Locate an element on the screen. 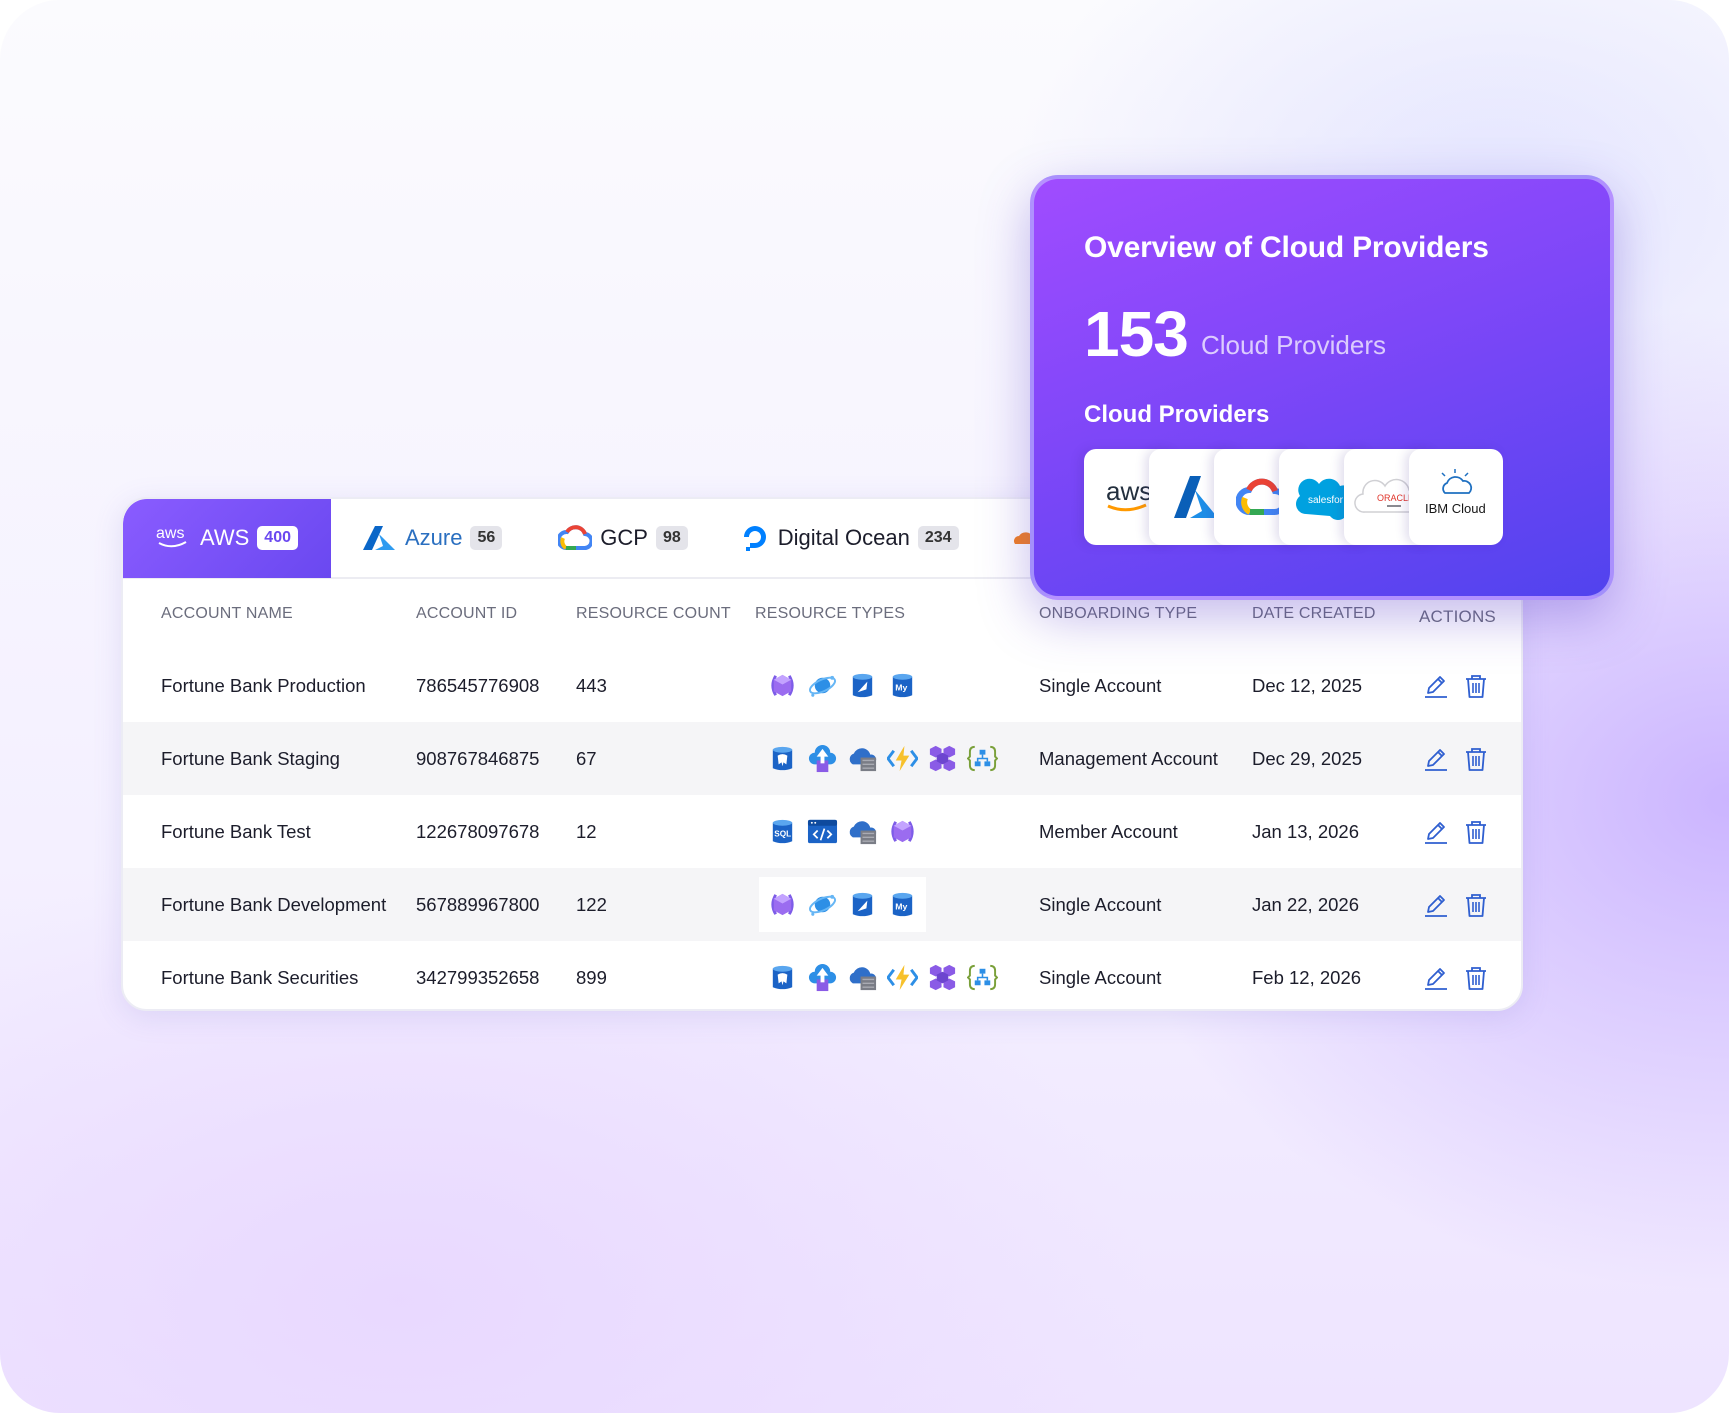 The width and height of the screenshot is (1729, 1413). ibm-cloud-logo-text: IBM Cloud is located at coordinates (1455, 508).